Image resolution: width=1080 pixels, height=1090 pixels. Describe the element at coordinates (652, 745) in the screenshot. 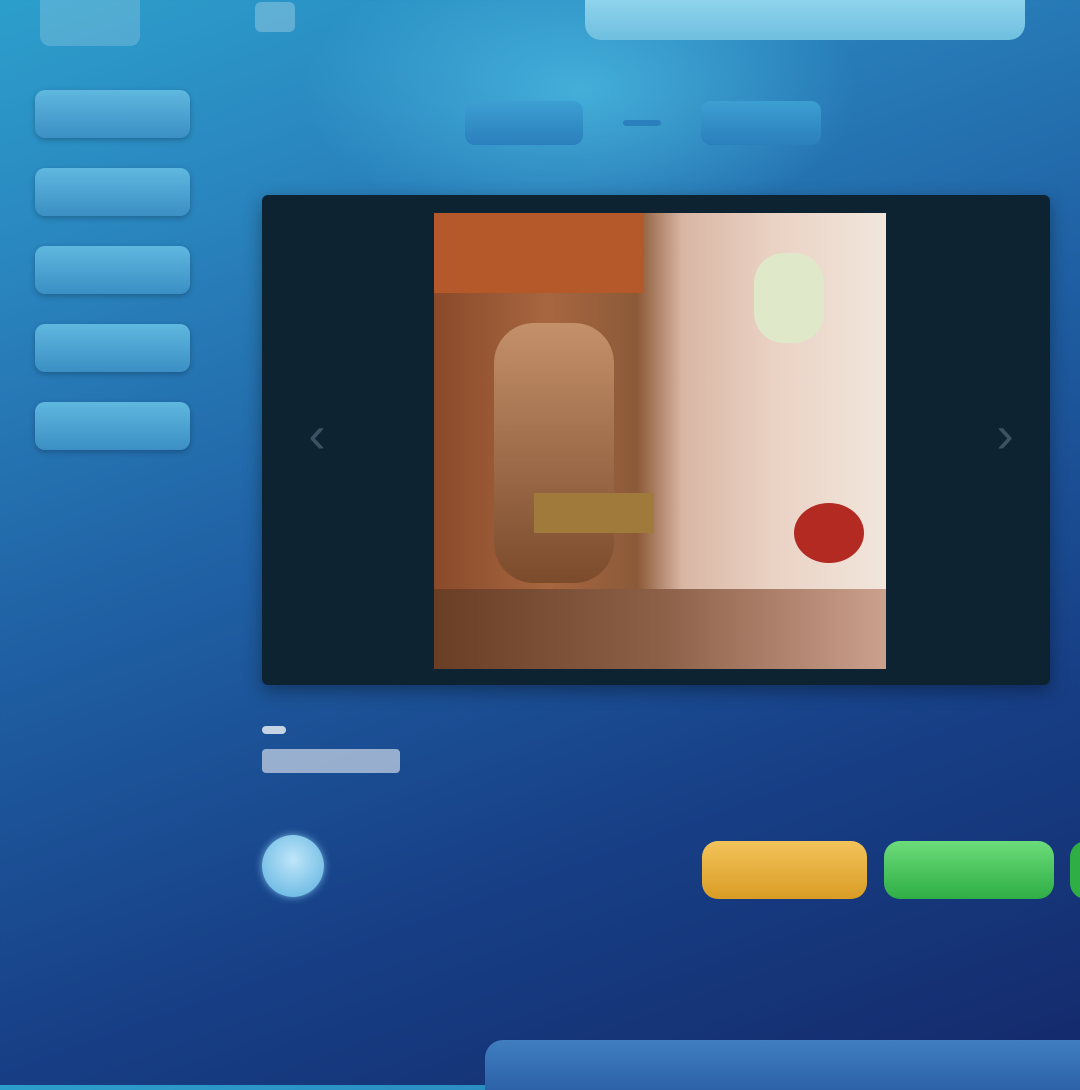

I see `media-title` at that location.